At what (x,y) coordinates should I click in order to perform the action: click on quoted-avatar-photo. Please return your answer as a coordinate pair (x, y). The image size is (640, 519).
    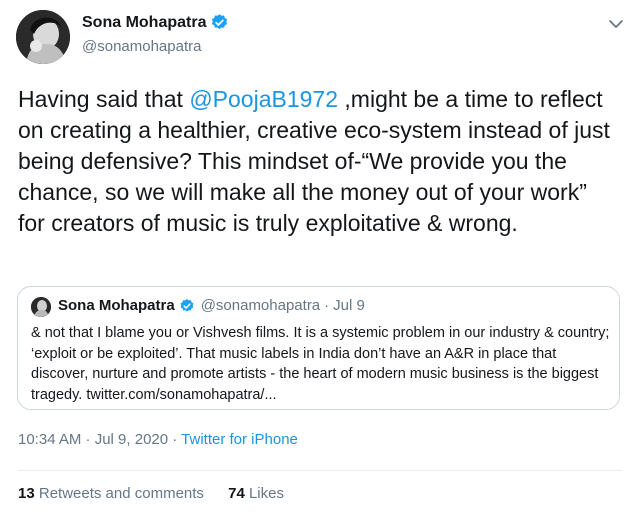
    Looking at the image, I should click on (41, 307).